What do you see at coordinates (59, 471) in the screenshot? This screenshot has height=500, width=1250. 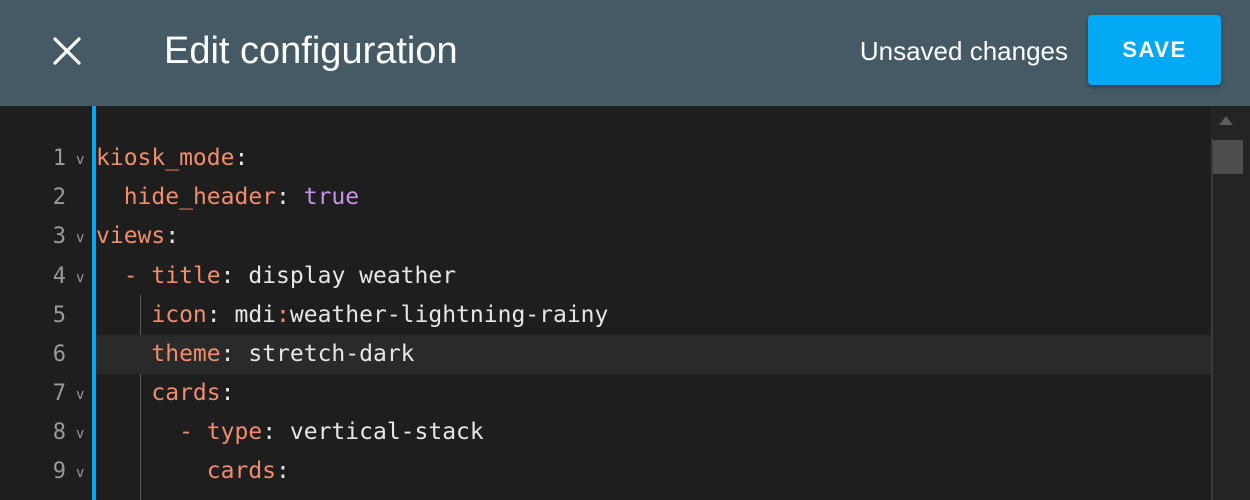 I see `line-number: 9` at bounding box center [59, 471].